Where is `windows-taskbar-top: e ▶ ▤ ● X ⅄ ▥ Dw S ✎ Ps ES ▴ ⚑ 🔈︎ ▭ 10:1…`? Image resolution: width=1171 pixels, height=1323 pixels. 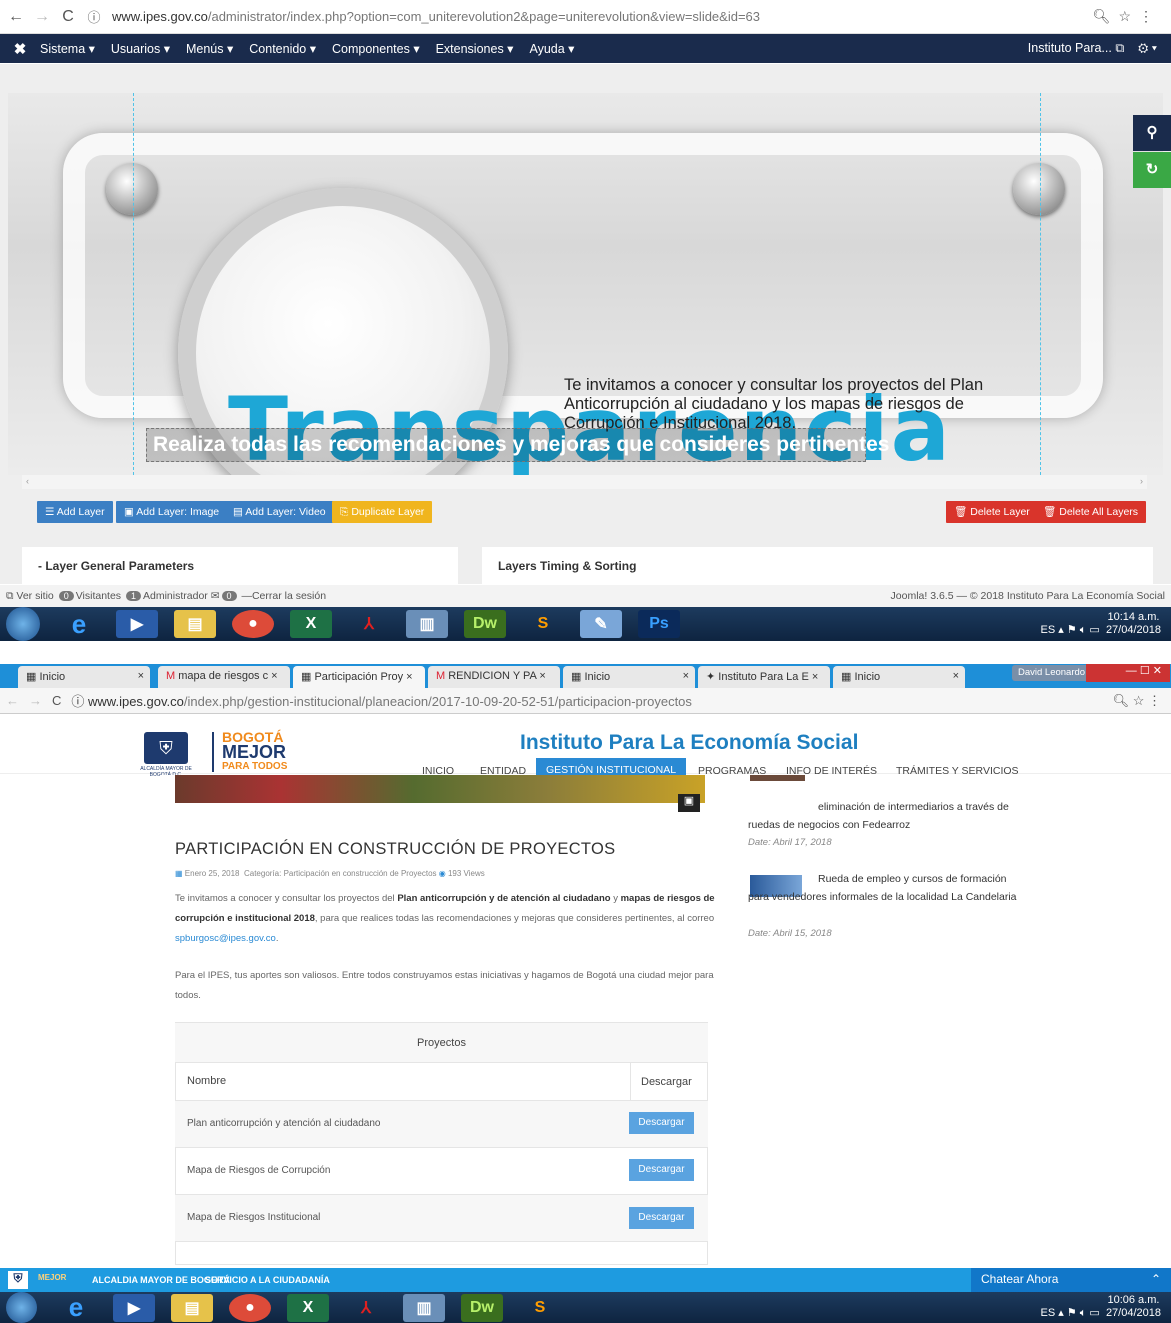
windows-taskbar-top: e ▶ ▤ ● X ⅄ ▥ Dw S ✎ Ps ES ▴ ⚑ 🔈︎ ▭ 10:1… is located at coordinates (585, 624).